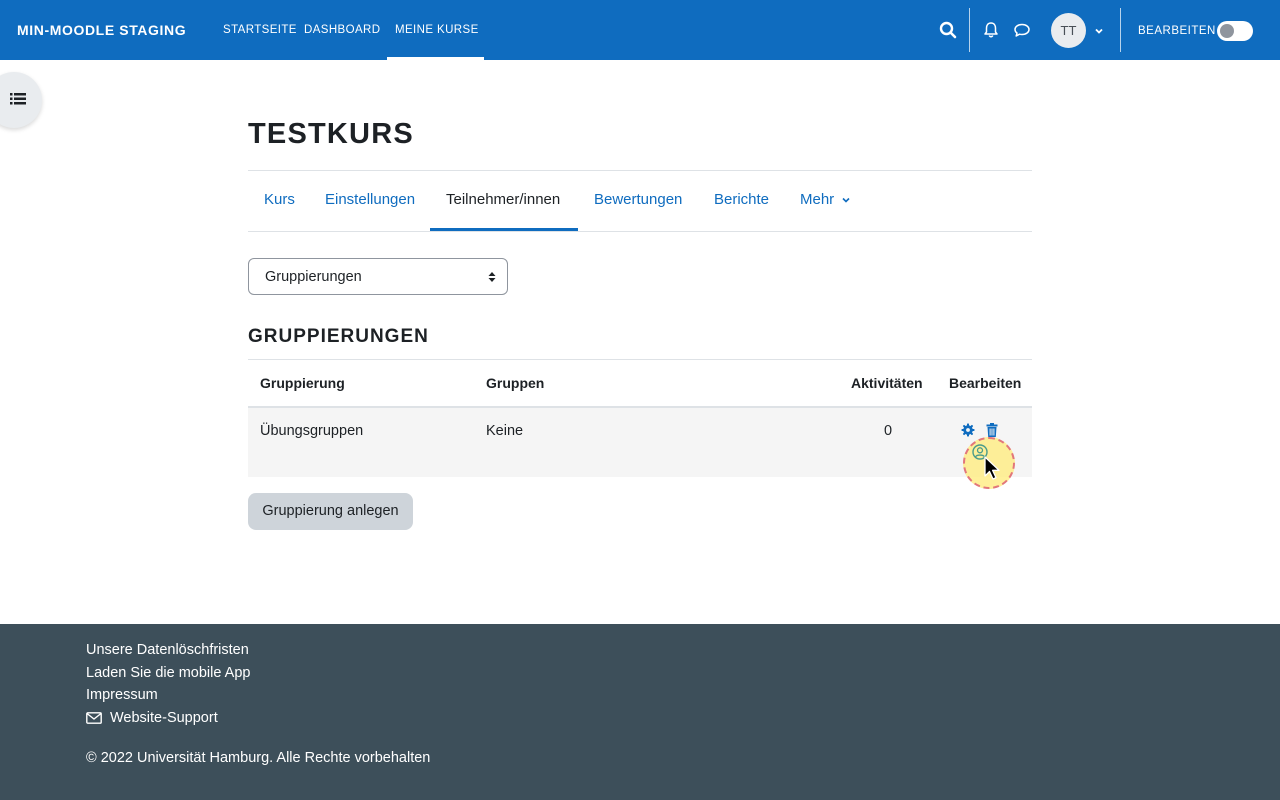 The image size is (1280, 800). I want to click on mouse-cursor-icon, so click(992, 468).